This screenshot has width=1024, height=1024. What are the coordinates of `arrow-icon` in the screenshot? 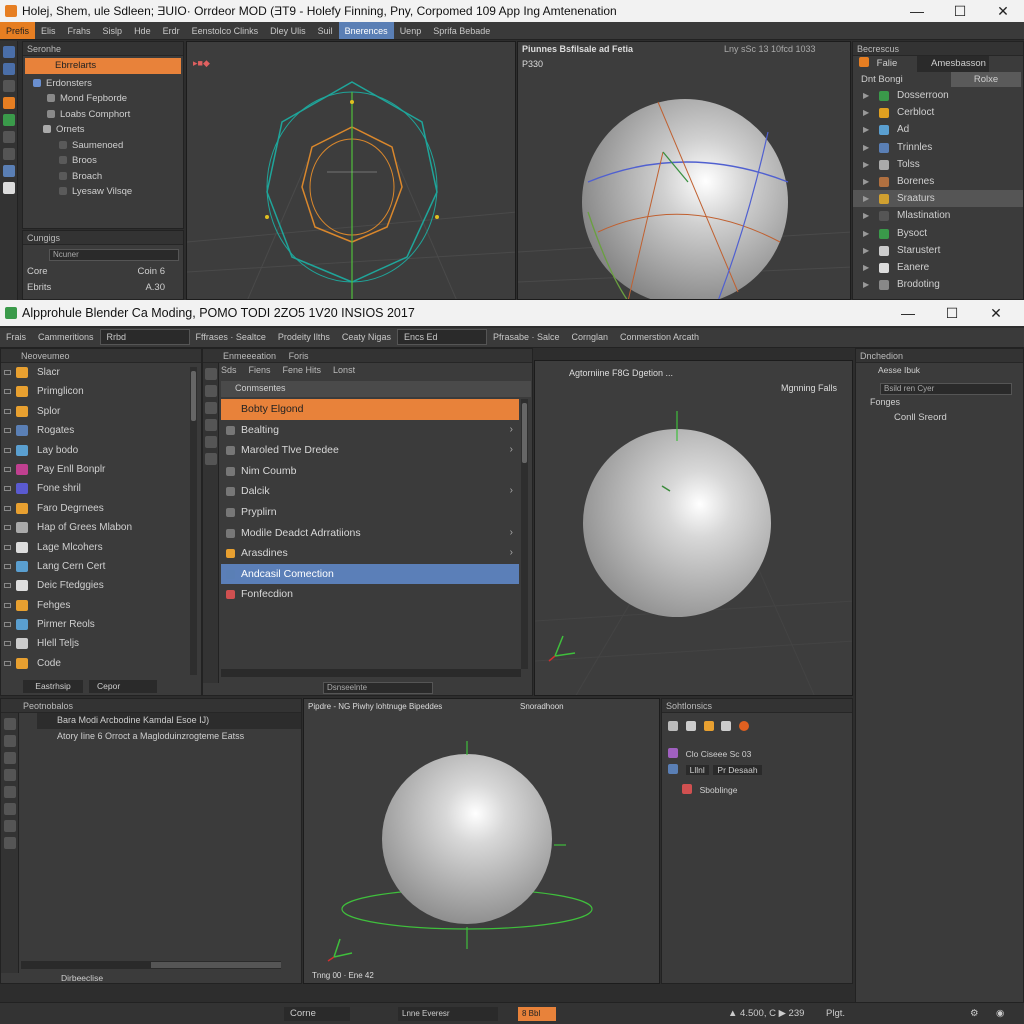 It's located at (673, 726).